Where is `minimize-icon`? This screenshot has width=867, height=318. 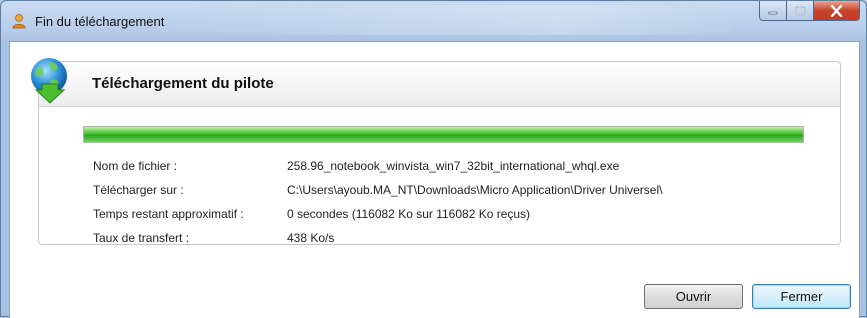 minimize-icon is located at coordinates (773, 12).